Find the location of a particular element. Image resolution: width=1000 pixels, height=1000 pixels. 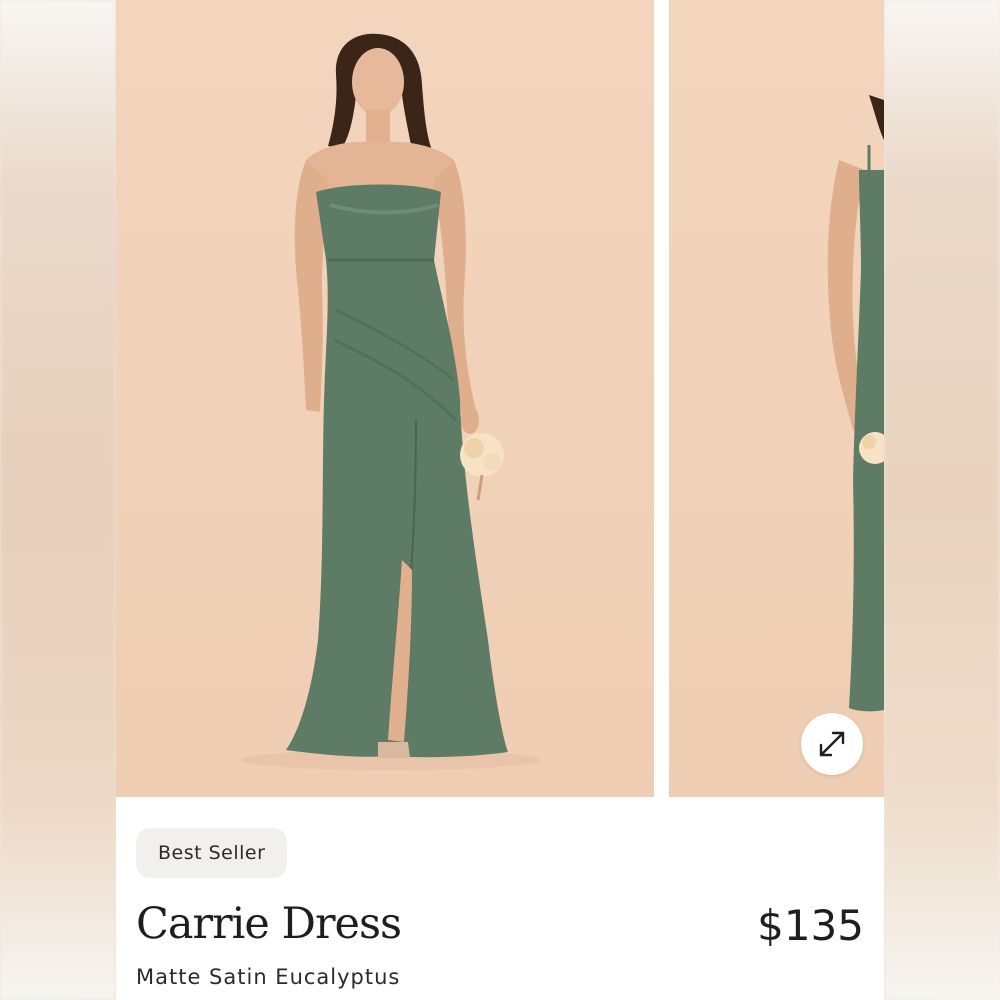

blurred-right-margin is located at coordinates (942, 500).